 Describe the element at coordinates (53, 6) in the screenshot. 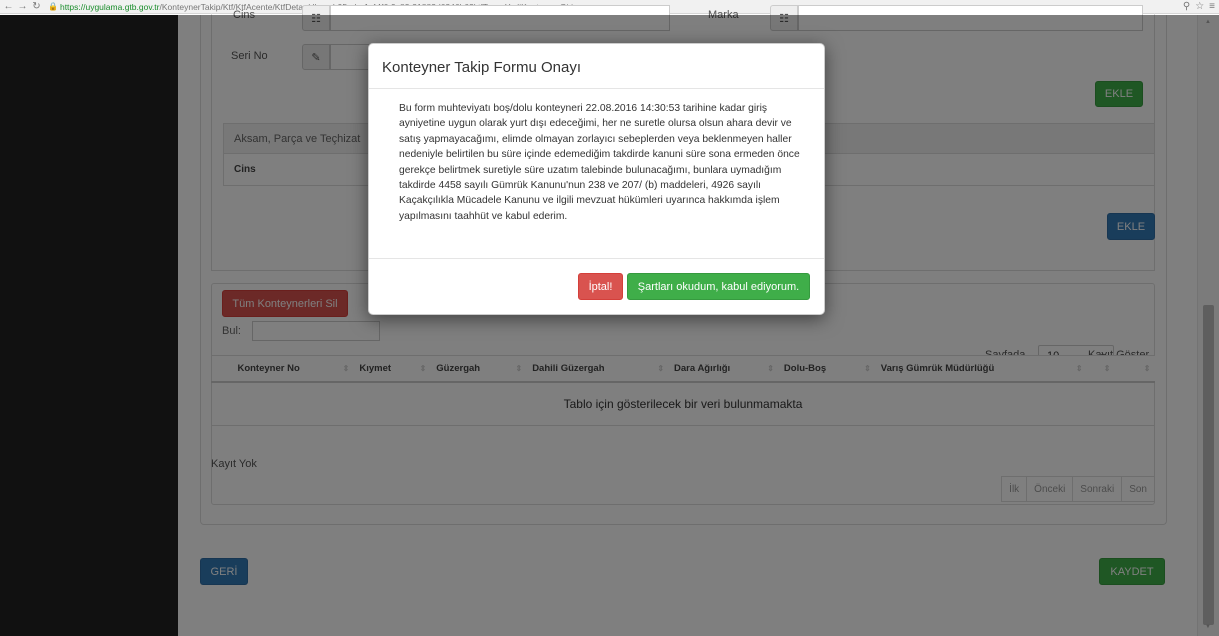

I see `lock-icon: 🔒` at that location.